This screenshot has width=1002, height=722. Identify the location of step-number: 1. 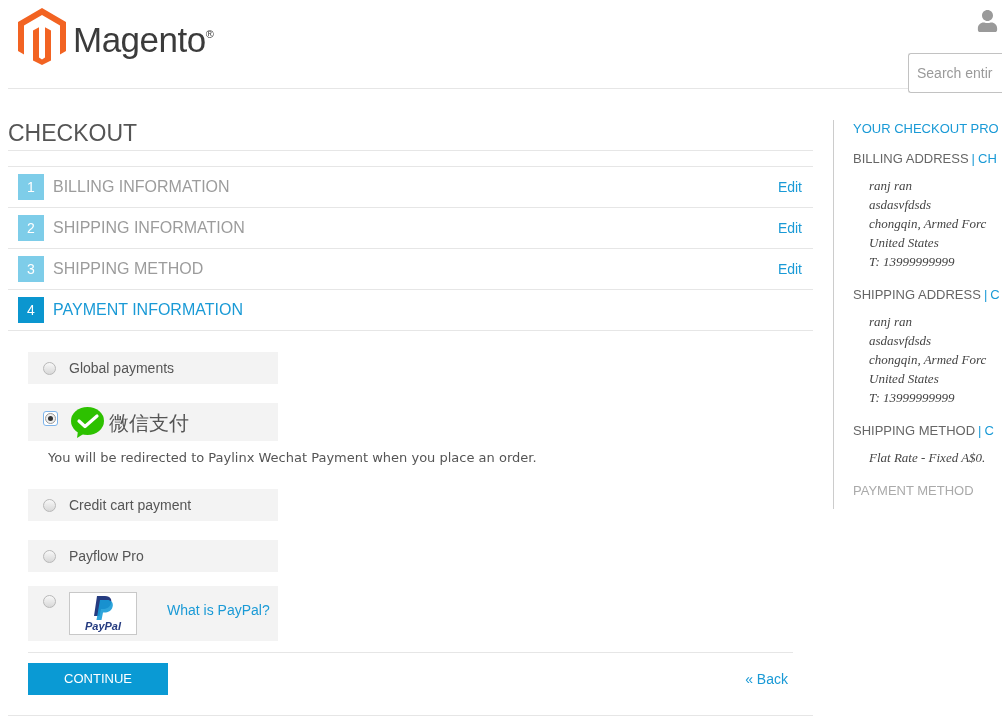
(31, 187).